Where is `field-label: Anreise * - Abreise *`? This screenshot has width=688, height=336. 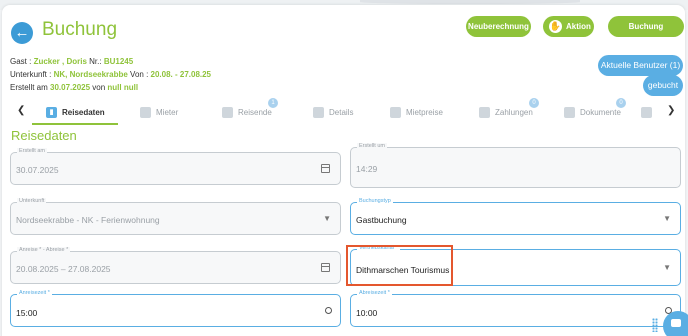
field-label: Anreise * - Abreise * is located at coordinates (44, 250).